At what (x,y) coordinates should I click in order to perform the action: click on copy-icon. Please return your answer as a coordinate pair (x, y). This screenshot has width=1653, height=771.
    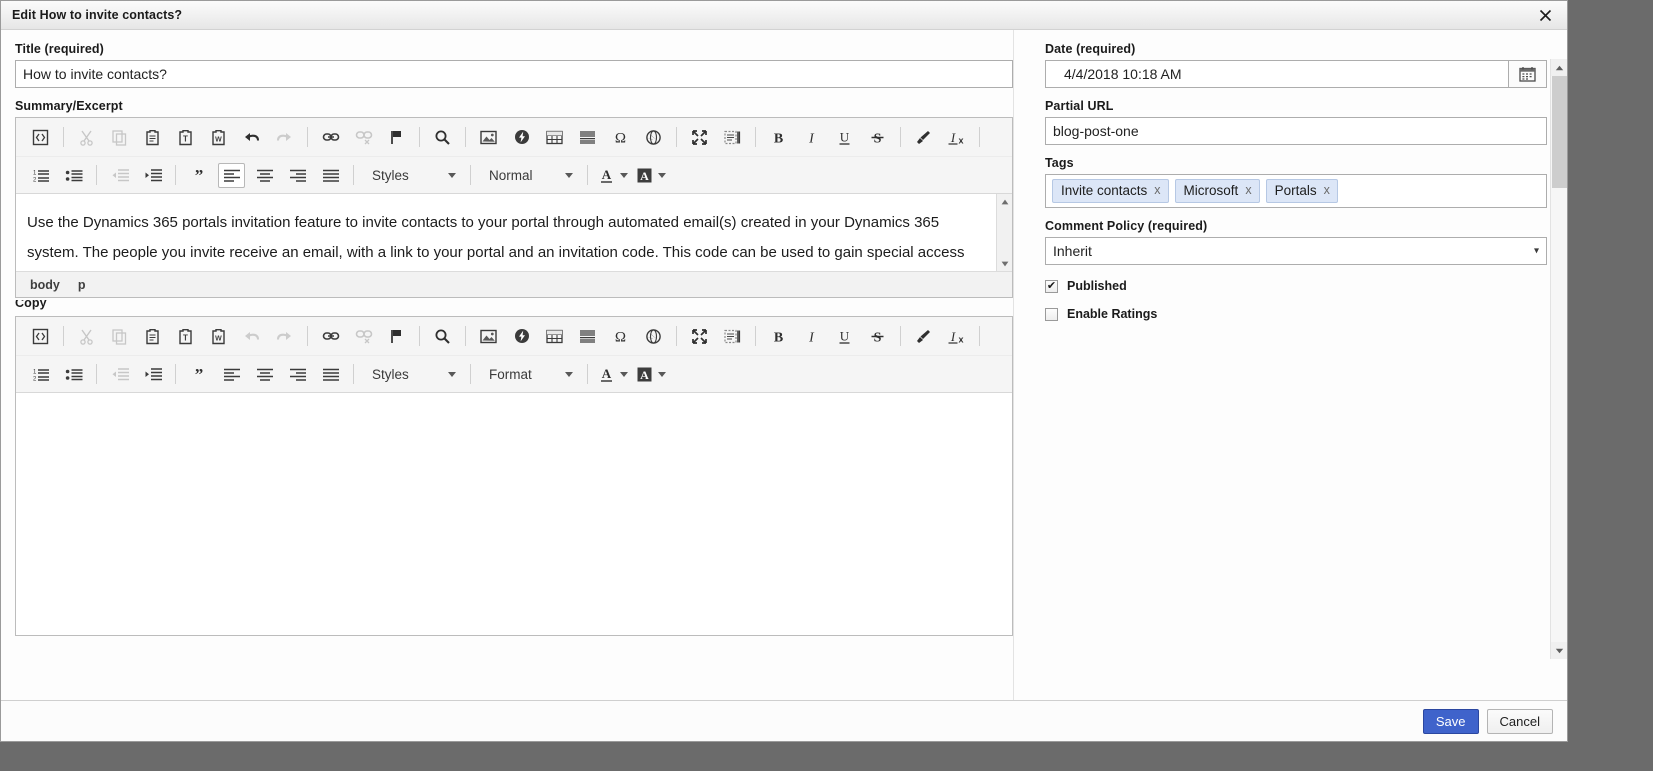
    Looking at the image, I should click on (119, 137).